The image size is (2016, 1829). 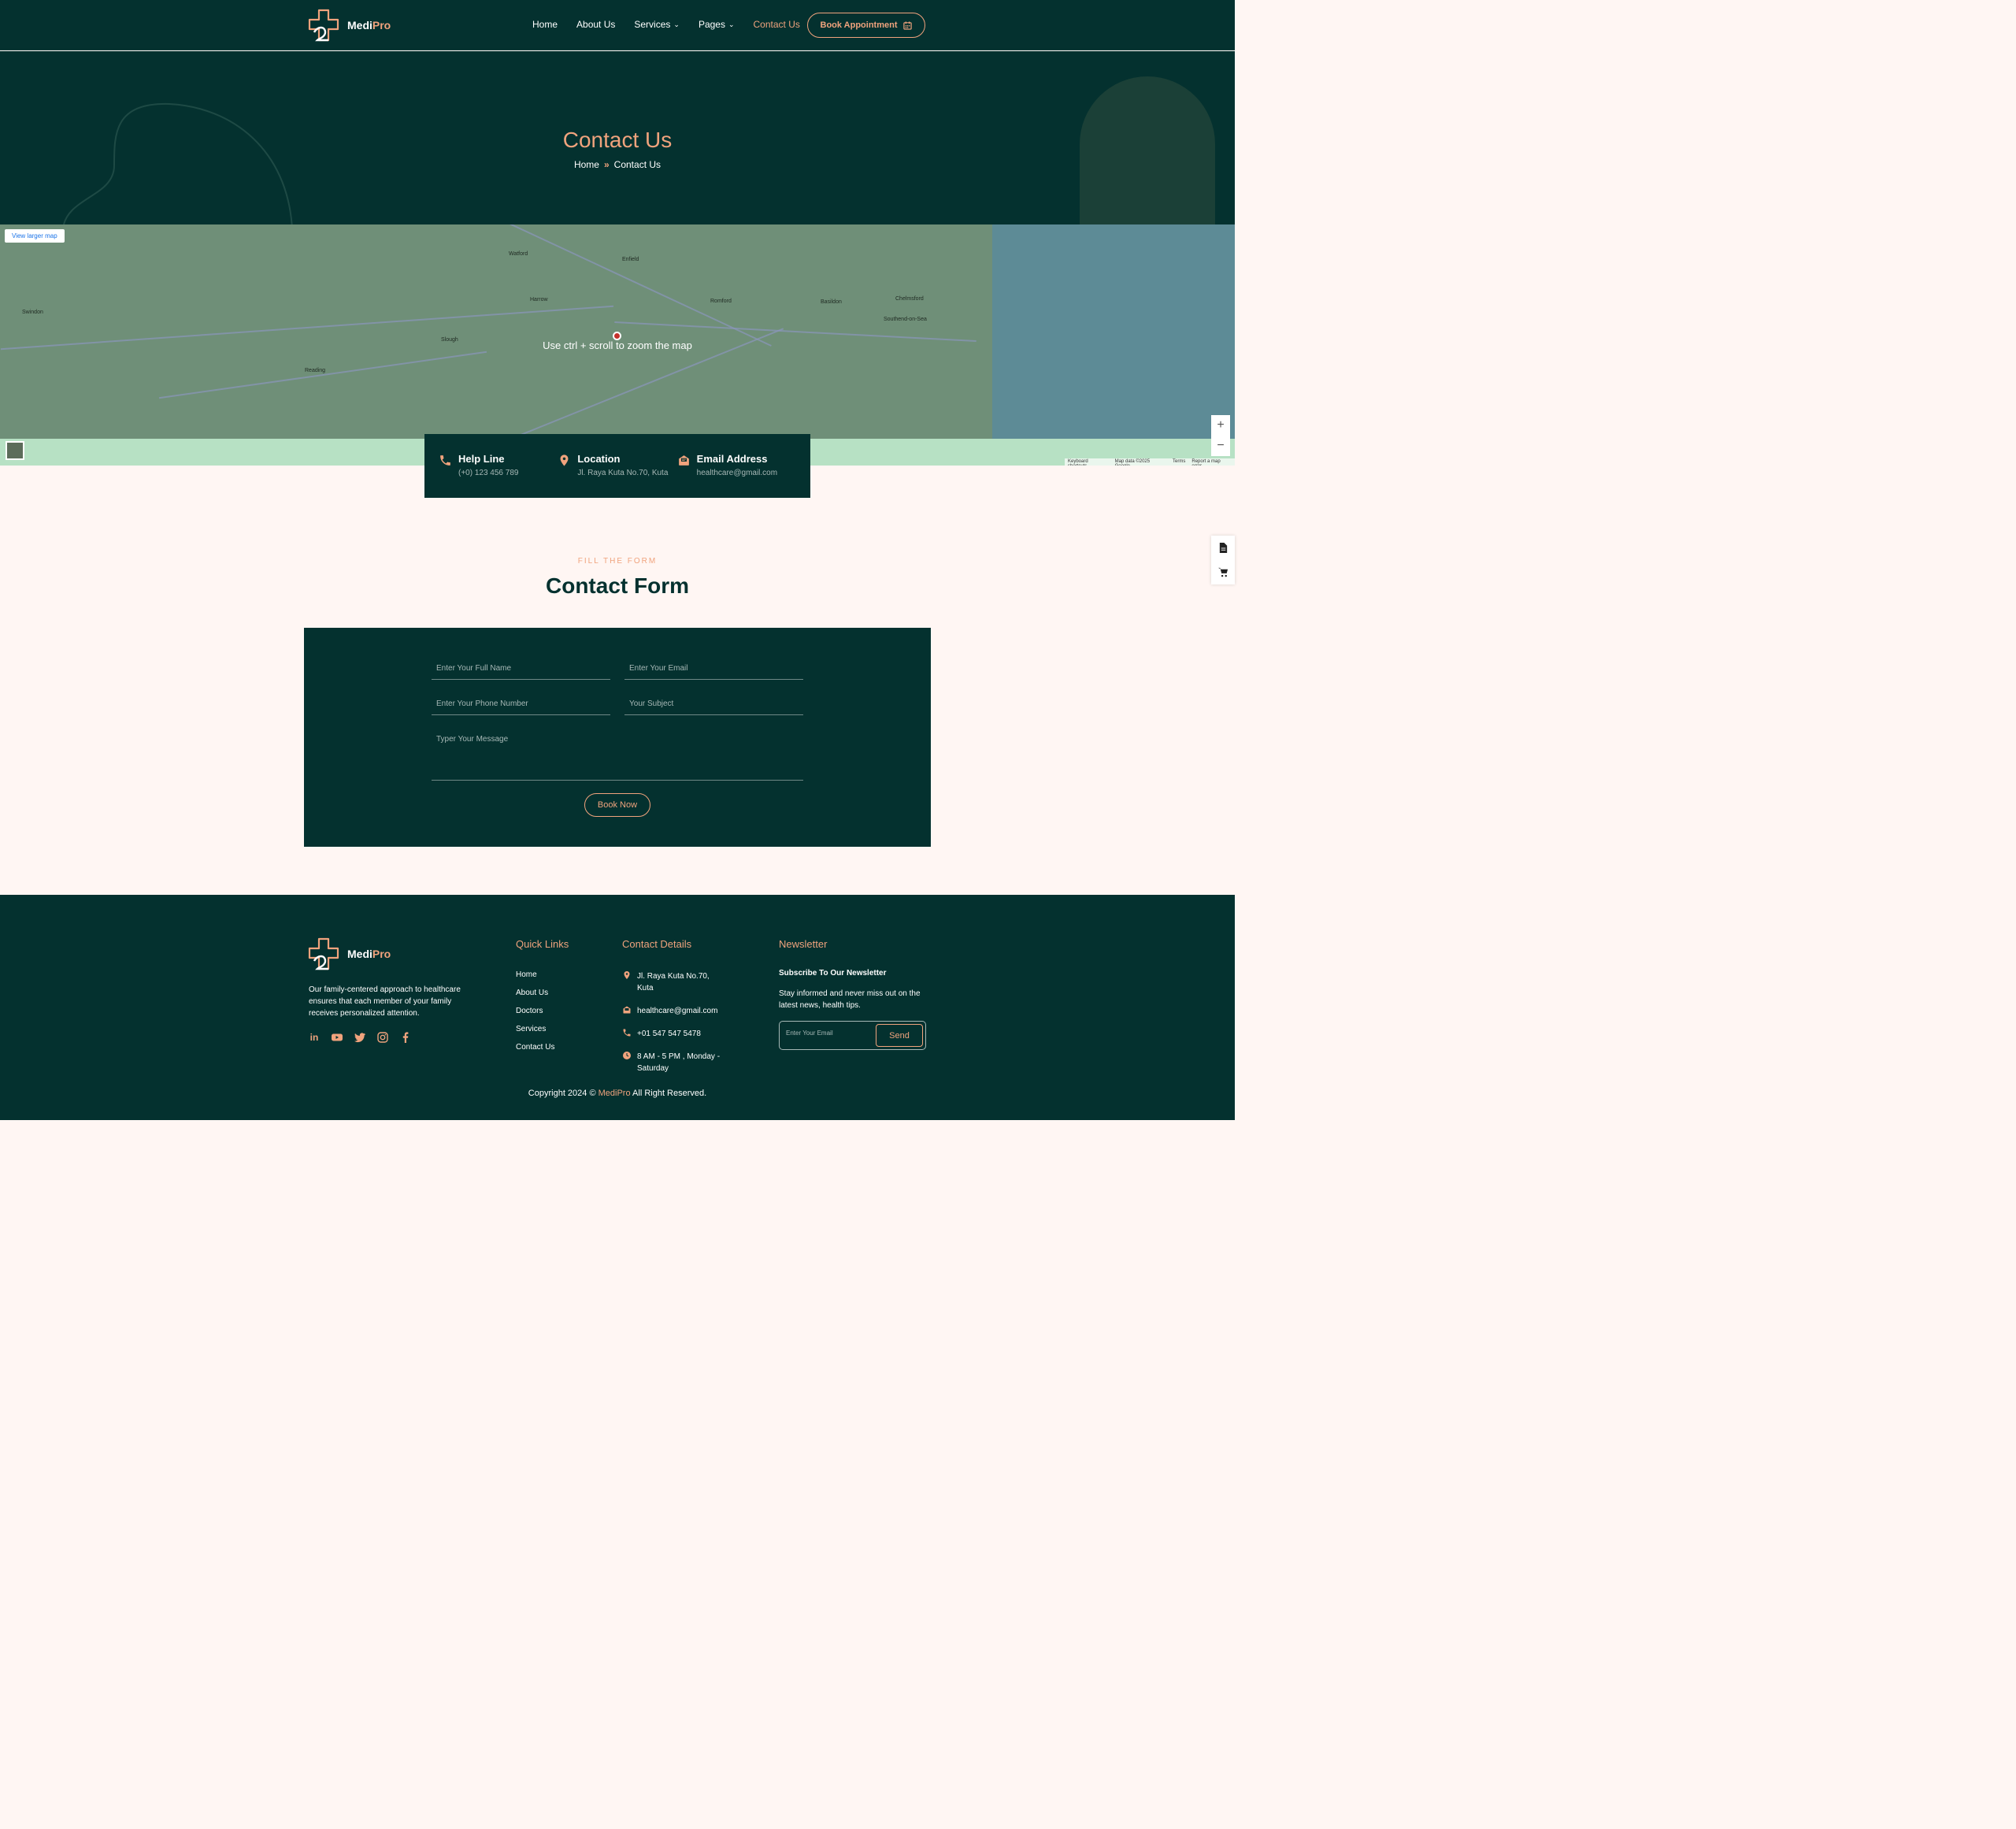 I want to click on logo: MediPro, so click(x=349, y=25).